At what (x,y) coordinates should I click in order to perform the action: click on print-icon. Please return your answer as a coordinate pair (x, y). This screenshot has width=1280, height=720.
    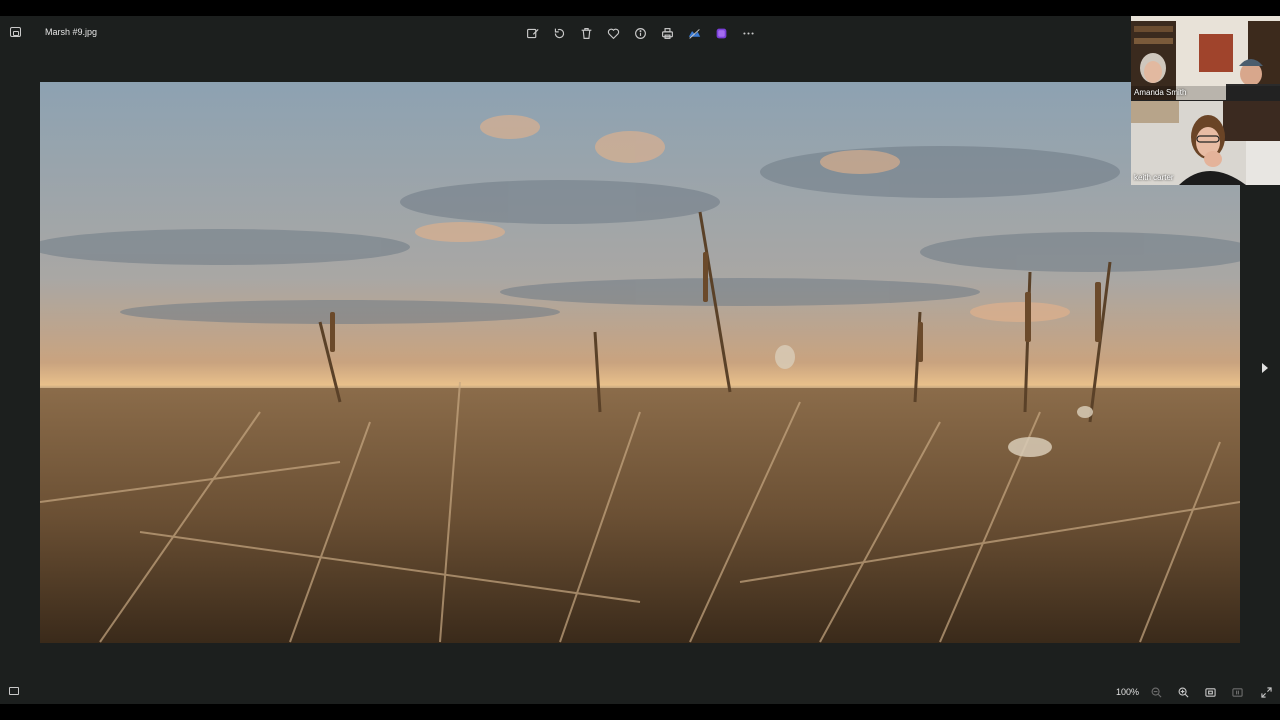
    Looking at the image, I should click on (667, 33).